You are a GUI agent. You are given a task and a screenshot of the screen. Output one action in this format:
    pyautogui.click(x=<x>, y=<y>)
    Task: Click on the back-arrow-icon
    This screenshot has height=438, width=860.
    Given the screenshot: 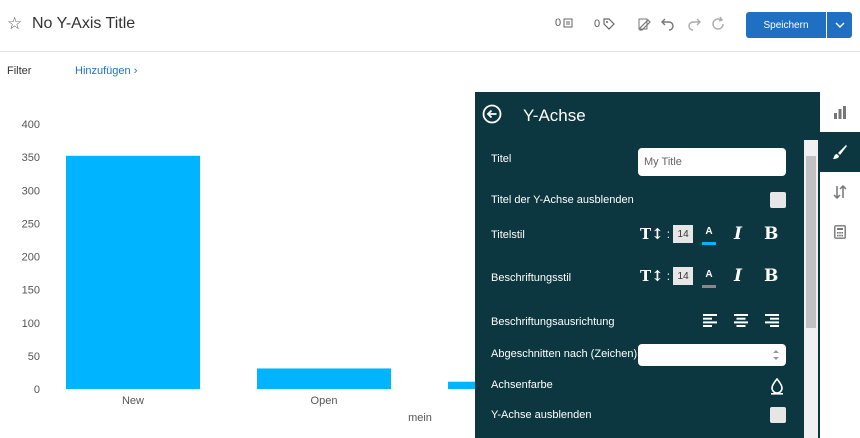 What is the action you would take?
    pyautogui.click(x=492, y=114)
    